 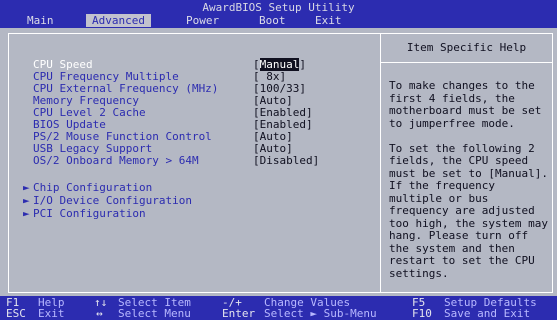 I want to click on submenu-label: I/O Device Configuration, so click(x=112, y=200).